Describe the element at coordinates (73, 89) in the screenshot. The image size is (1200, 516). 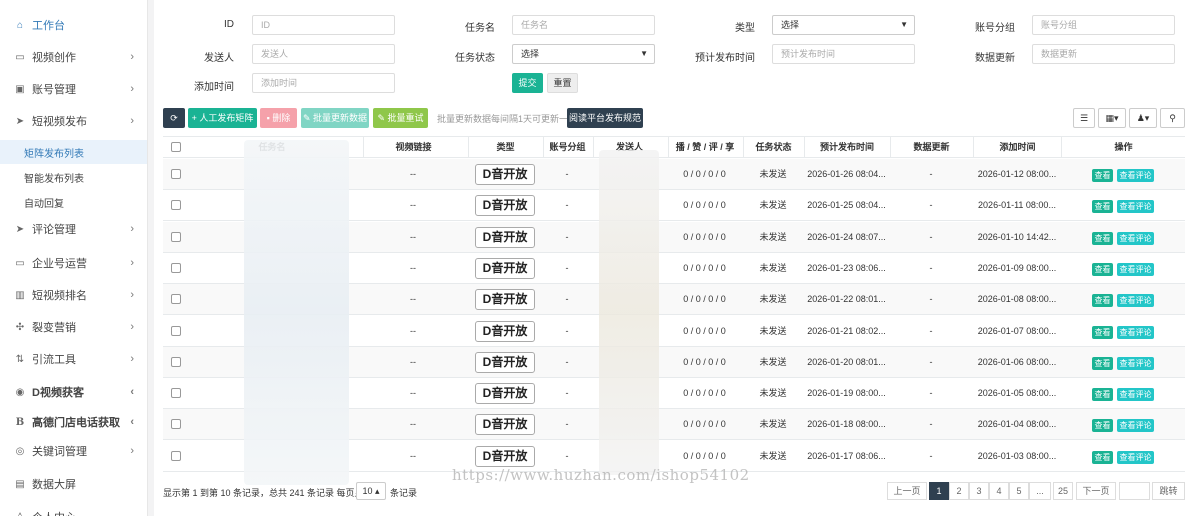
I see `sidebar-item-2: ▣ 账号管理 ›` at that location.